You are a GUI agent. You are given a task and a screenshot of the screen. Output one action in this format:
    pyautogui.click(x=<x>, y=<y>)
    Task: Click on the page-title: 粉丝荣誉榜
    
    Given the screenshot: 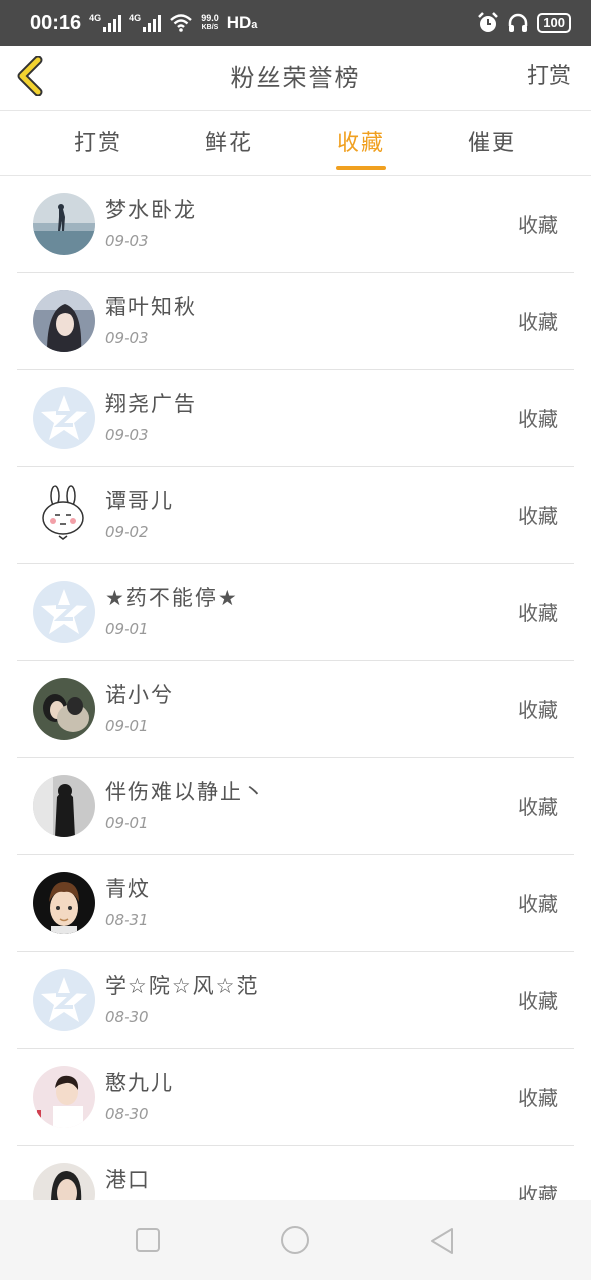 What is the action you would take?
    pyautogui.click(x=295, y=78)
    